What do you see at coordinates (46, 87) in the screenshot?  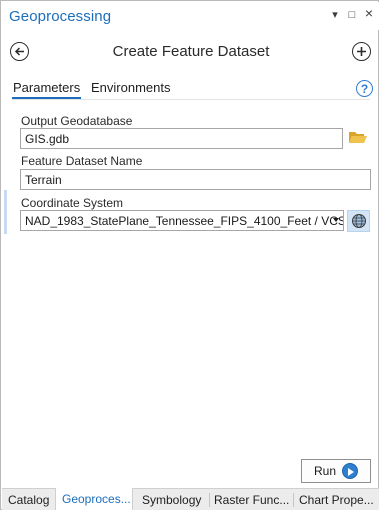 I see `tab-parameters: Parameters` at bounding box center [46, 87].